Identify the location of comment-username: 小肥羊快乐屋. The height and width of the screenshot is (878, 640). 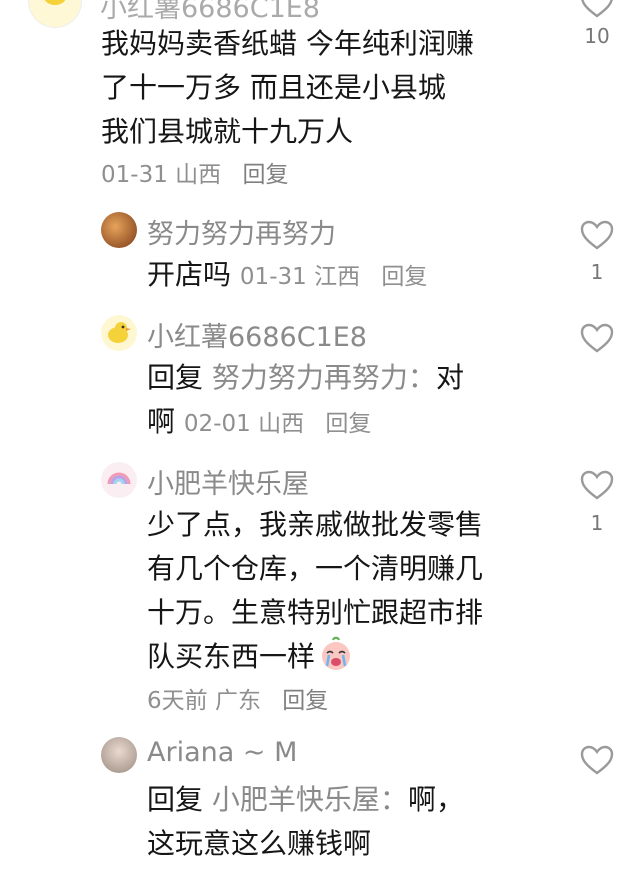
(228, 481).